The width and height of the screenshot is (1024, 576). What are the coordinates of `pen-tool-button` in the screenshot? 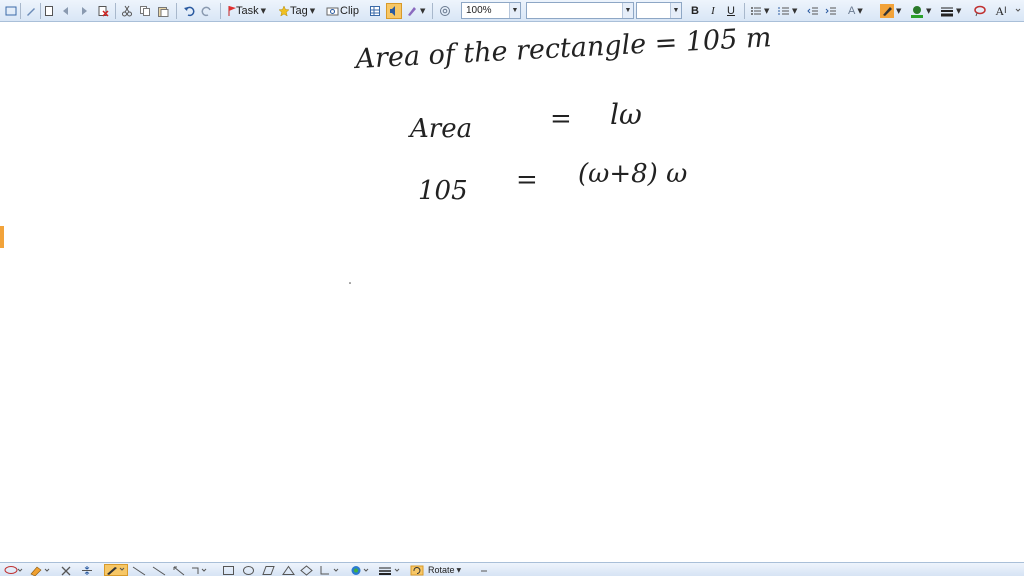 It's located at (116, 570).